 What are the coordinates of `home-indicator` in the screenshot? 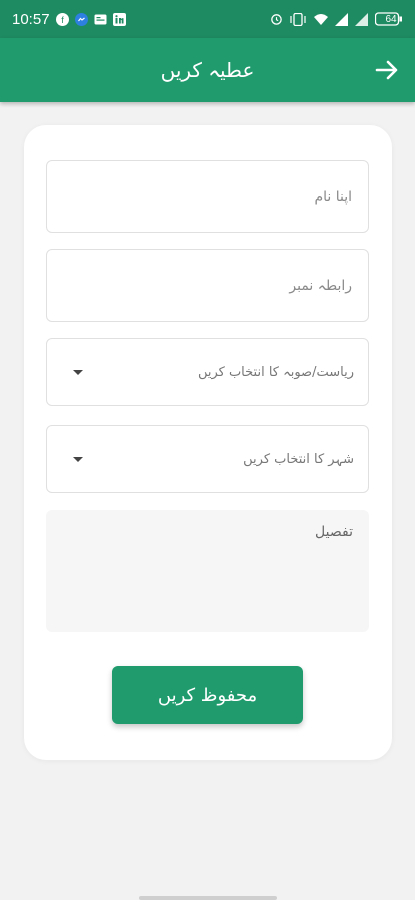 It's located at (208, 898).